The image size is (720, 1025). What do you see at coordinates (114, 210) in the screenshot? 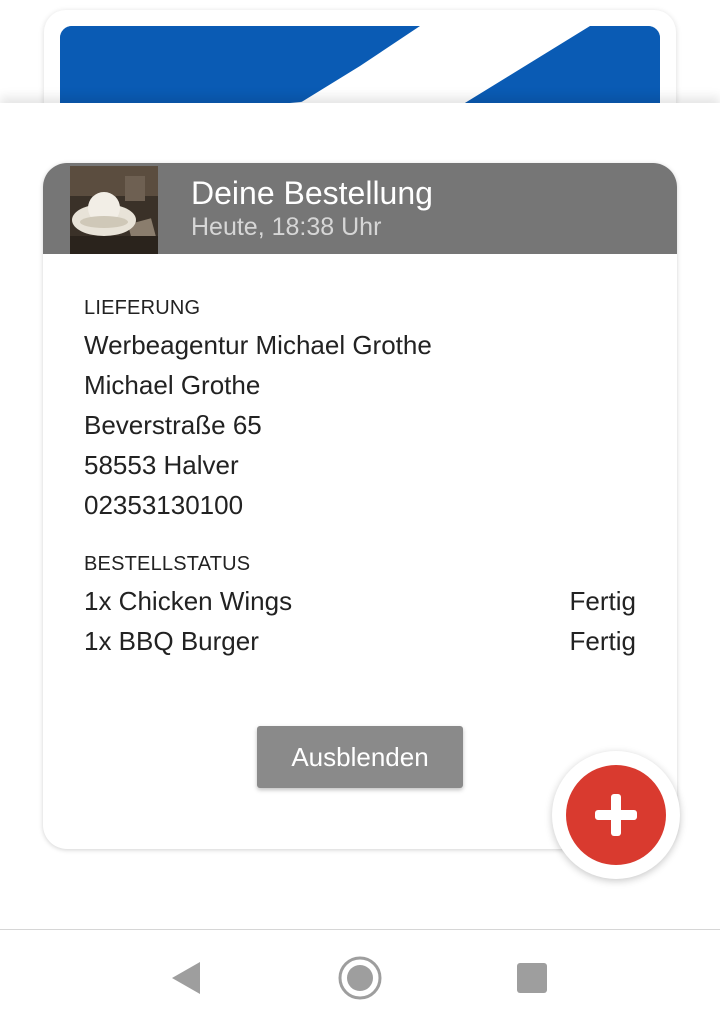
I see `cowboy-hat-photo-icon` at bounding box center [114, 210].